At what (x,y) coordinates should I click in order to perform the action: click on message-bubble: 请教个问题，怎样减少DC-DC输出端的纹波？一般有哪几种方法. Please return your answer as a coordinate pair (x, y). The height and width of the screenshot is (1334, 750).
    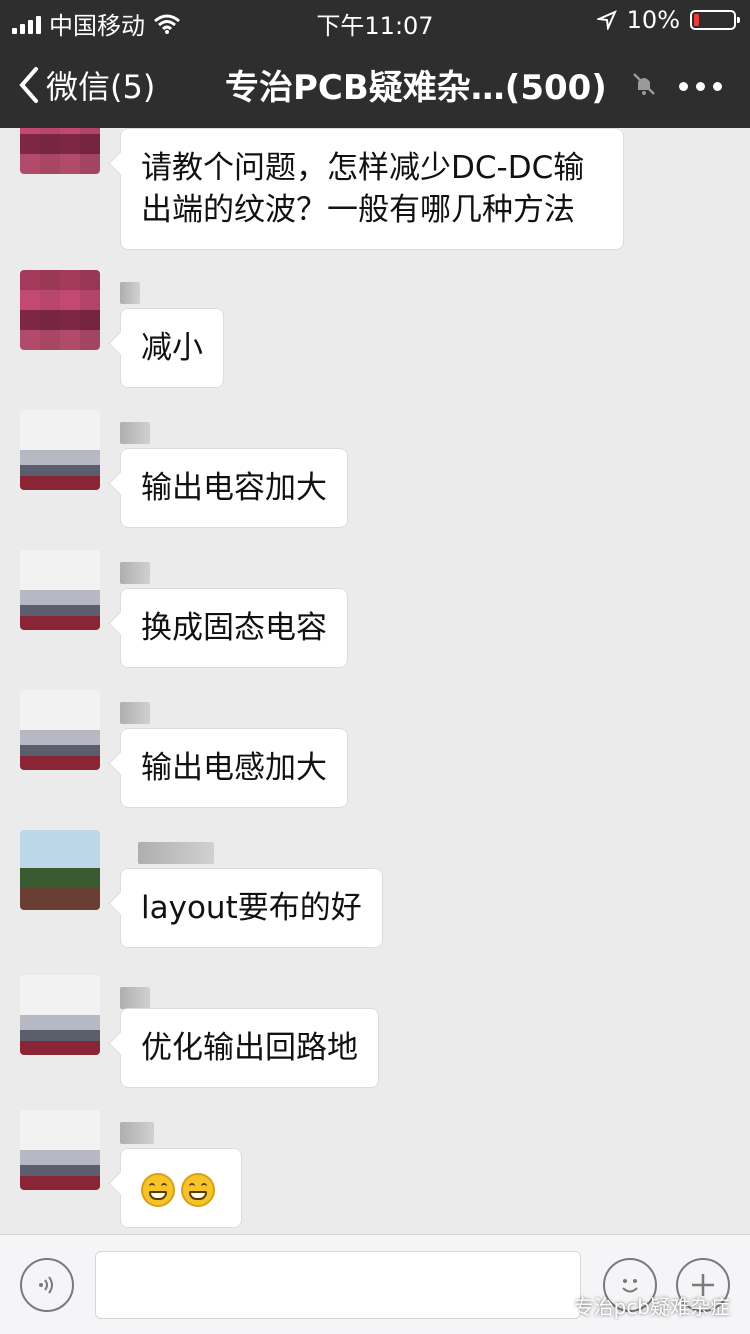
    Looking at the image, I should click on (372, 189).